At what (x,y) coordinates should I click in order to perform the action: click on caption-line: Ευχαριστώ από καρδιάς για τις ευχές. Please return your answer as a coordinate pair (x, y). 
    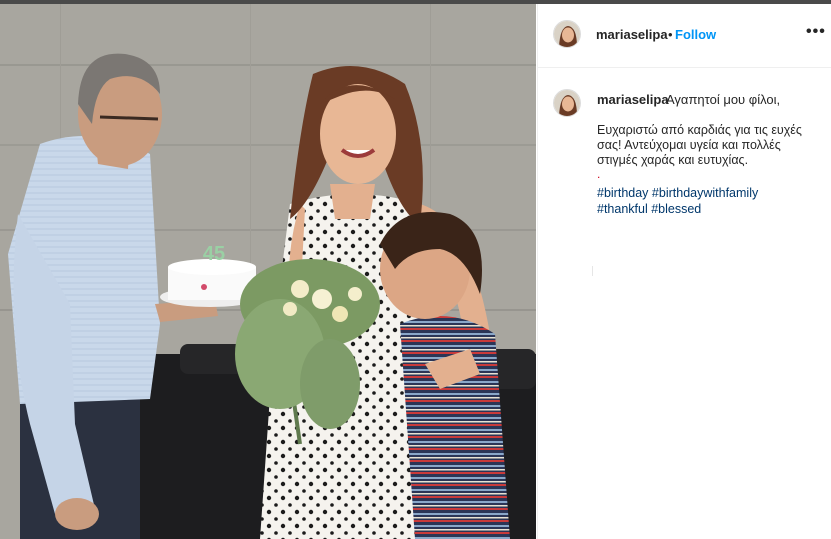
    Looking at the image, I should click on (699, 130).